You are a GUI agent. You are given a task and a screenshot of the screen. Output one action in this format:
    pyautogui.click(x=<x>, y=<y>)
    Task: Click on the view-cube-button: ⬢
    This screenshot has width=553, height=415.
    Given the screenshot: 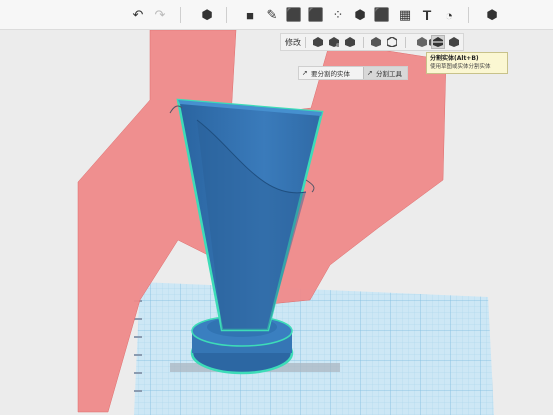 What is the action you would take?
    pyautogui.click(x=492, y=15)
    